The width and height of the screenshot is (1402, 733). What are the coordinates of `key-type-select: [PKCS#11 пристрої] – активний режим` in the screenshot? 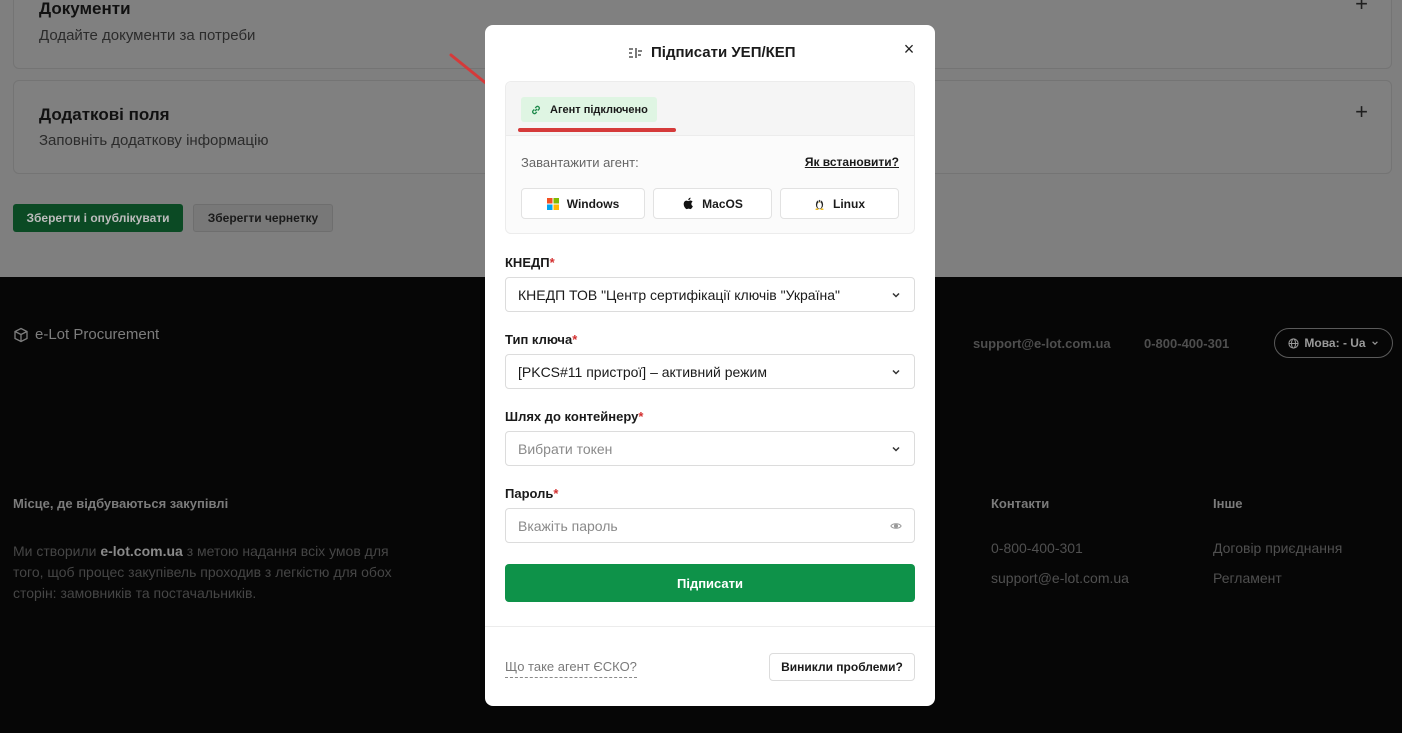 It's located at (710, 371).